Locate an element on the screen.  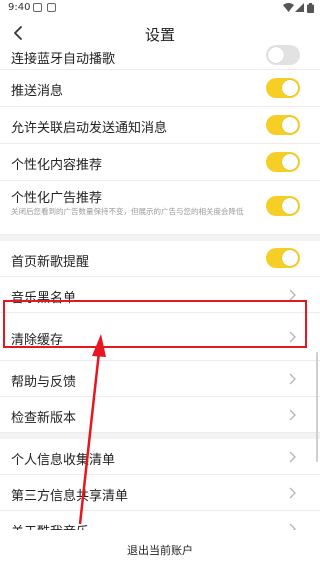
wifi-icon is located at coordinates (288, 7).